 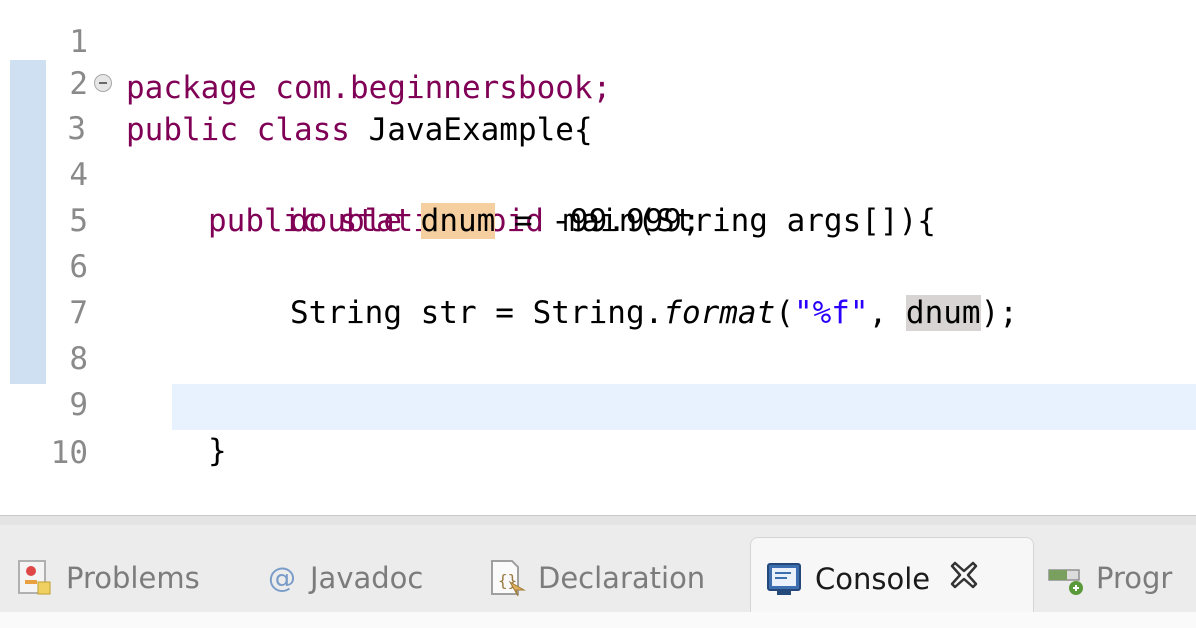 What do you see at coordinates (598, 287) in the screenshot?
I see `code-line-7: 7` at bounding box center [598, 287].